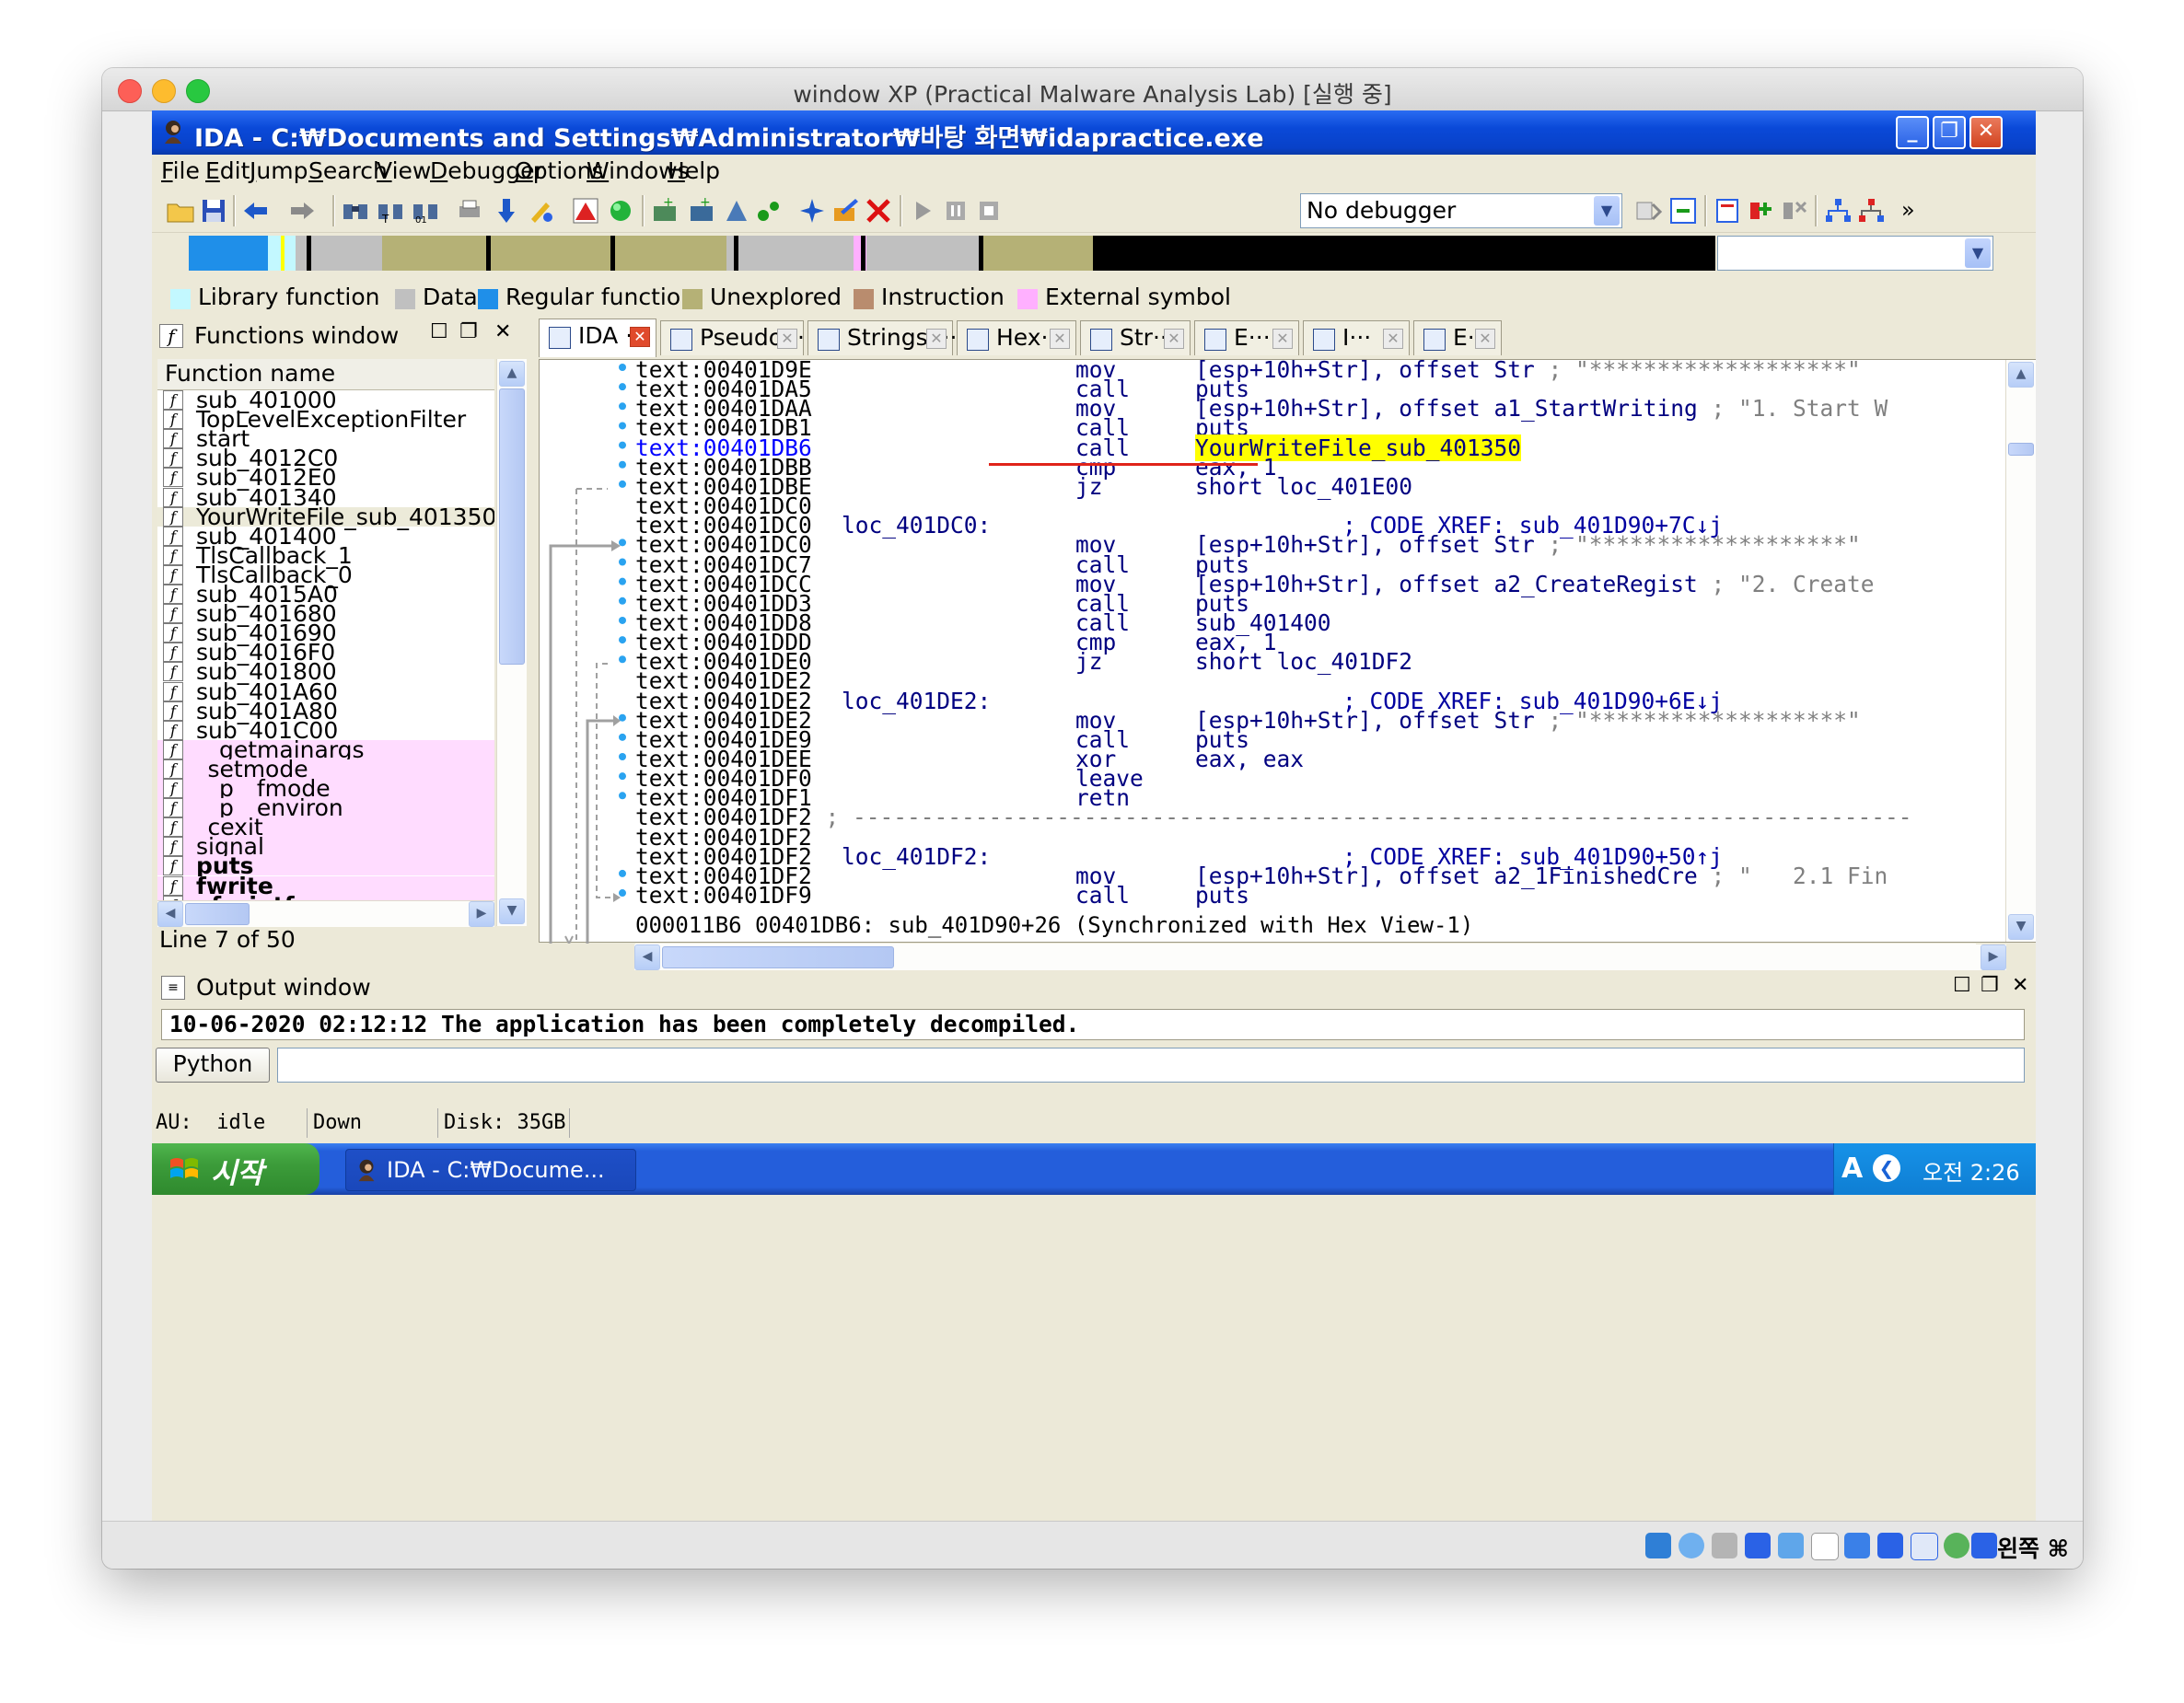  I want to click on warning-icon, so click(585, 210).